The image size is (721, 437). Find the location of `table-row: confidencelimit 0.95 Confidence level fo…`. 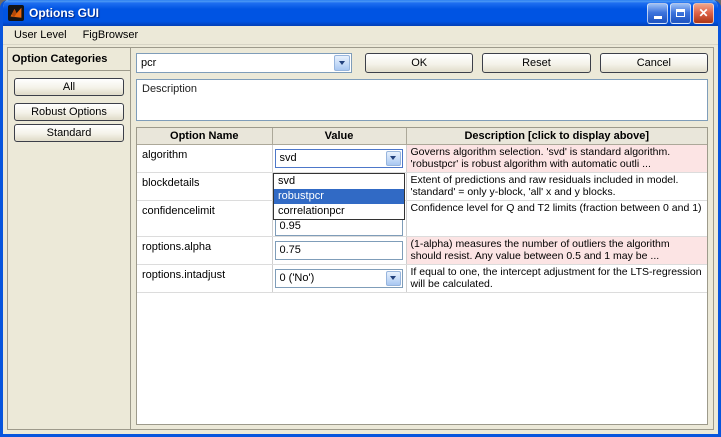

table-row: confidencelimit 0.95 Confidence level fo… is located at coordinates (422, 218).